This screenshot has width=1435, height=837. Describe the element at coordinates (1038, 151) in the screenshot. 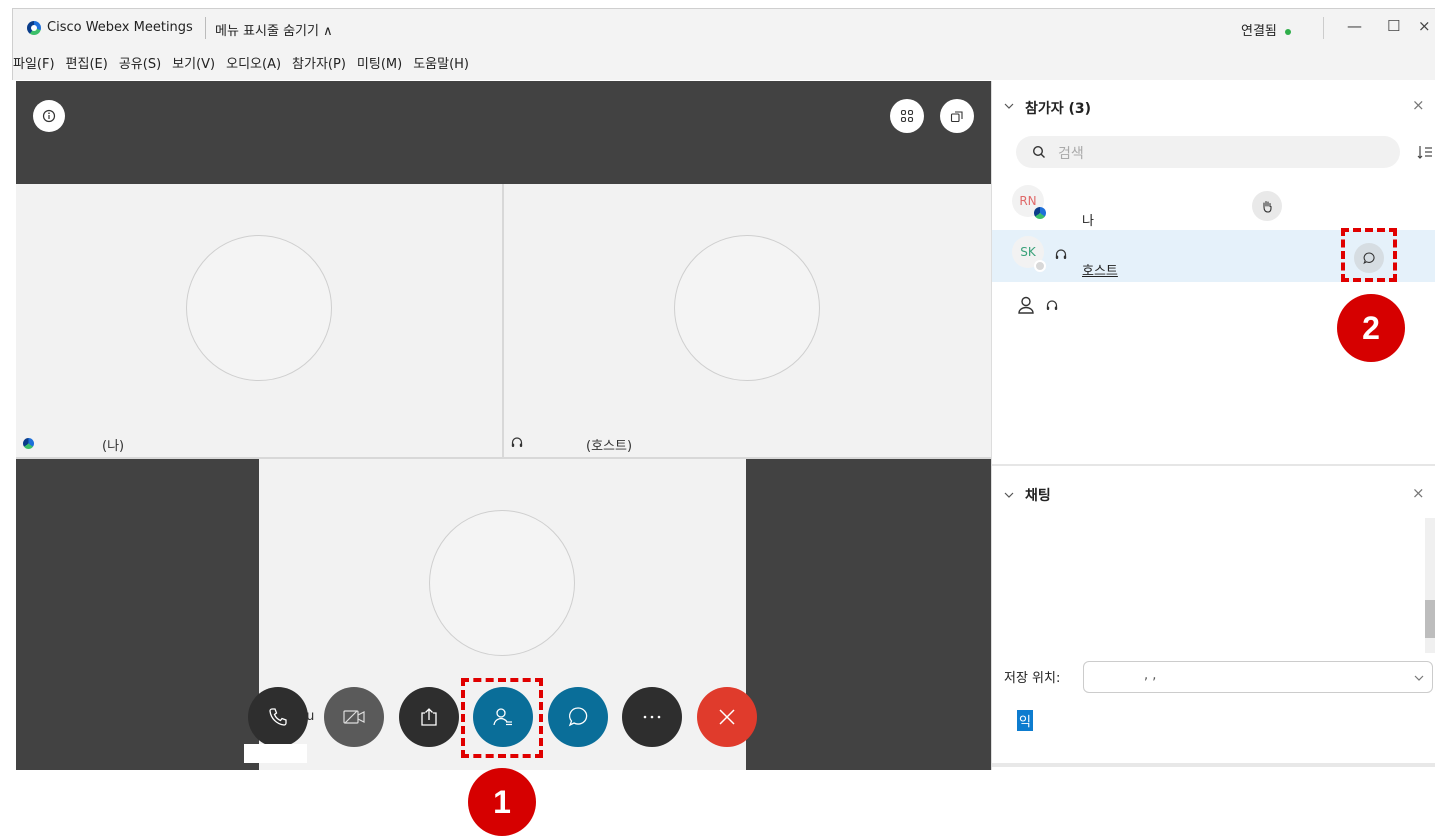

I see `search-icon` at that location.